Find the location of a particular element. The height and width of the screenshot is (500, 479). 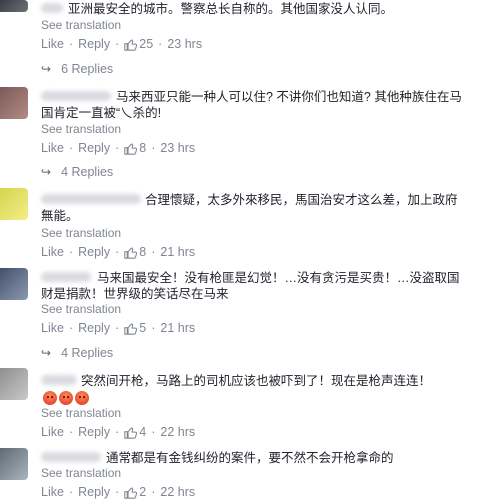

comment-actions: Like · Reply · 8 · 23 hrs is located at coordinates (118, 148).